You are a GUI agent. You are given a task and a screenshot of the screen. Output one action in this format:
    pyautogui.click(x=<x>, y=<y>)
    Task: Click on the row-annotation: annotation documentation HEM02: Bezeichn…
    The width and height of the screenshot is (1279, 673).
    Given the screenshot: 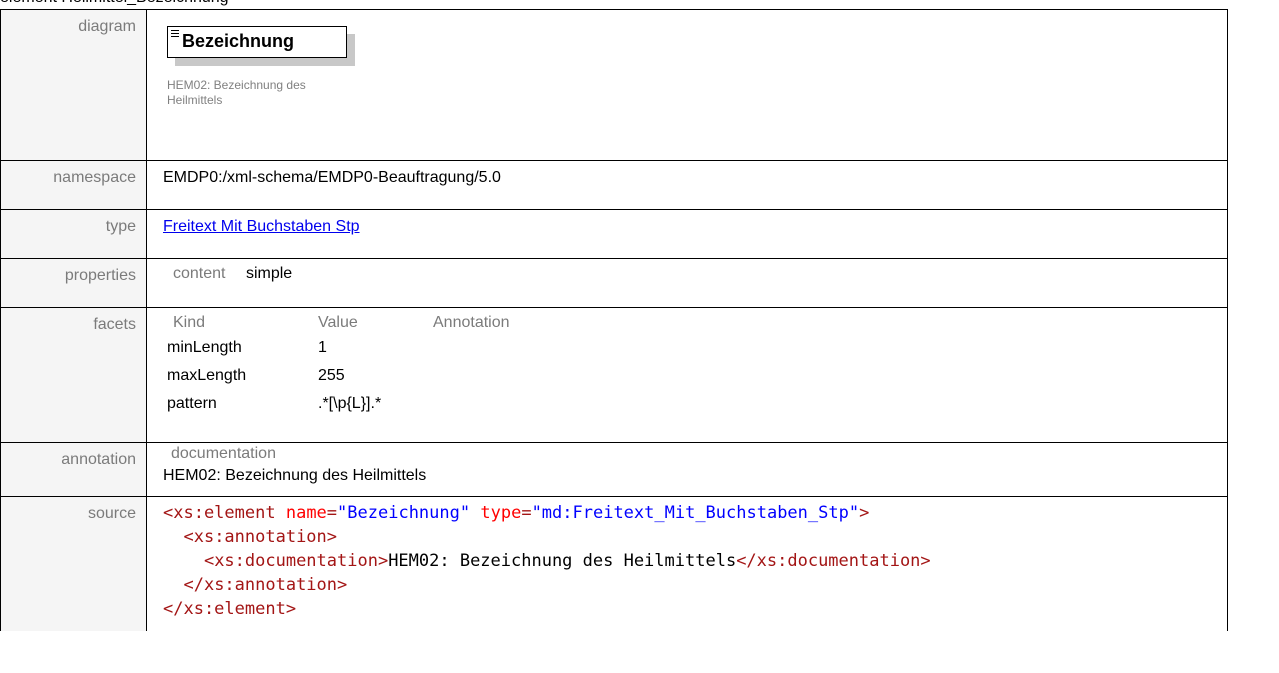 What is the action you would take?
    pyautogui.click(x=614, y=469)
    